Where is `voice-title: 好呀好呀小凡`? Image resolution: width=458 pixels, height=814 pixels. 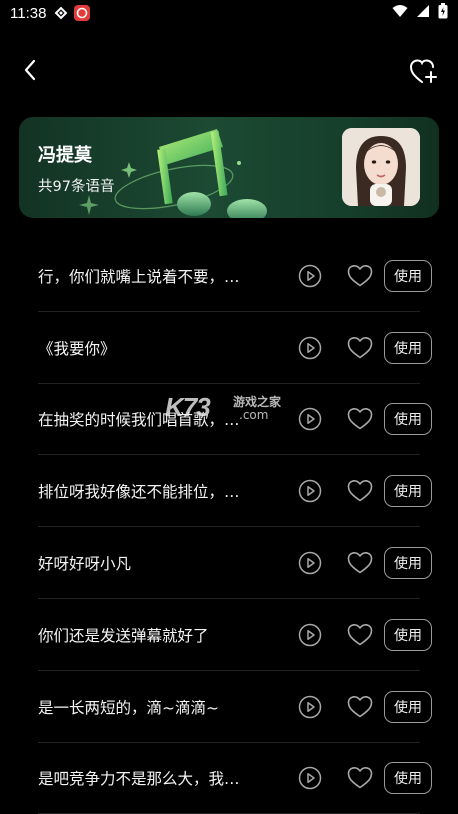 voice-title: 好呀好呀小凡 is located at coordinates (85, 564).